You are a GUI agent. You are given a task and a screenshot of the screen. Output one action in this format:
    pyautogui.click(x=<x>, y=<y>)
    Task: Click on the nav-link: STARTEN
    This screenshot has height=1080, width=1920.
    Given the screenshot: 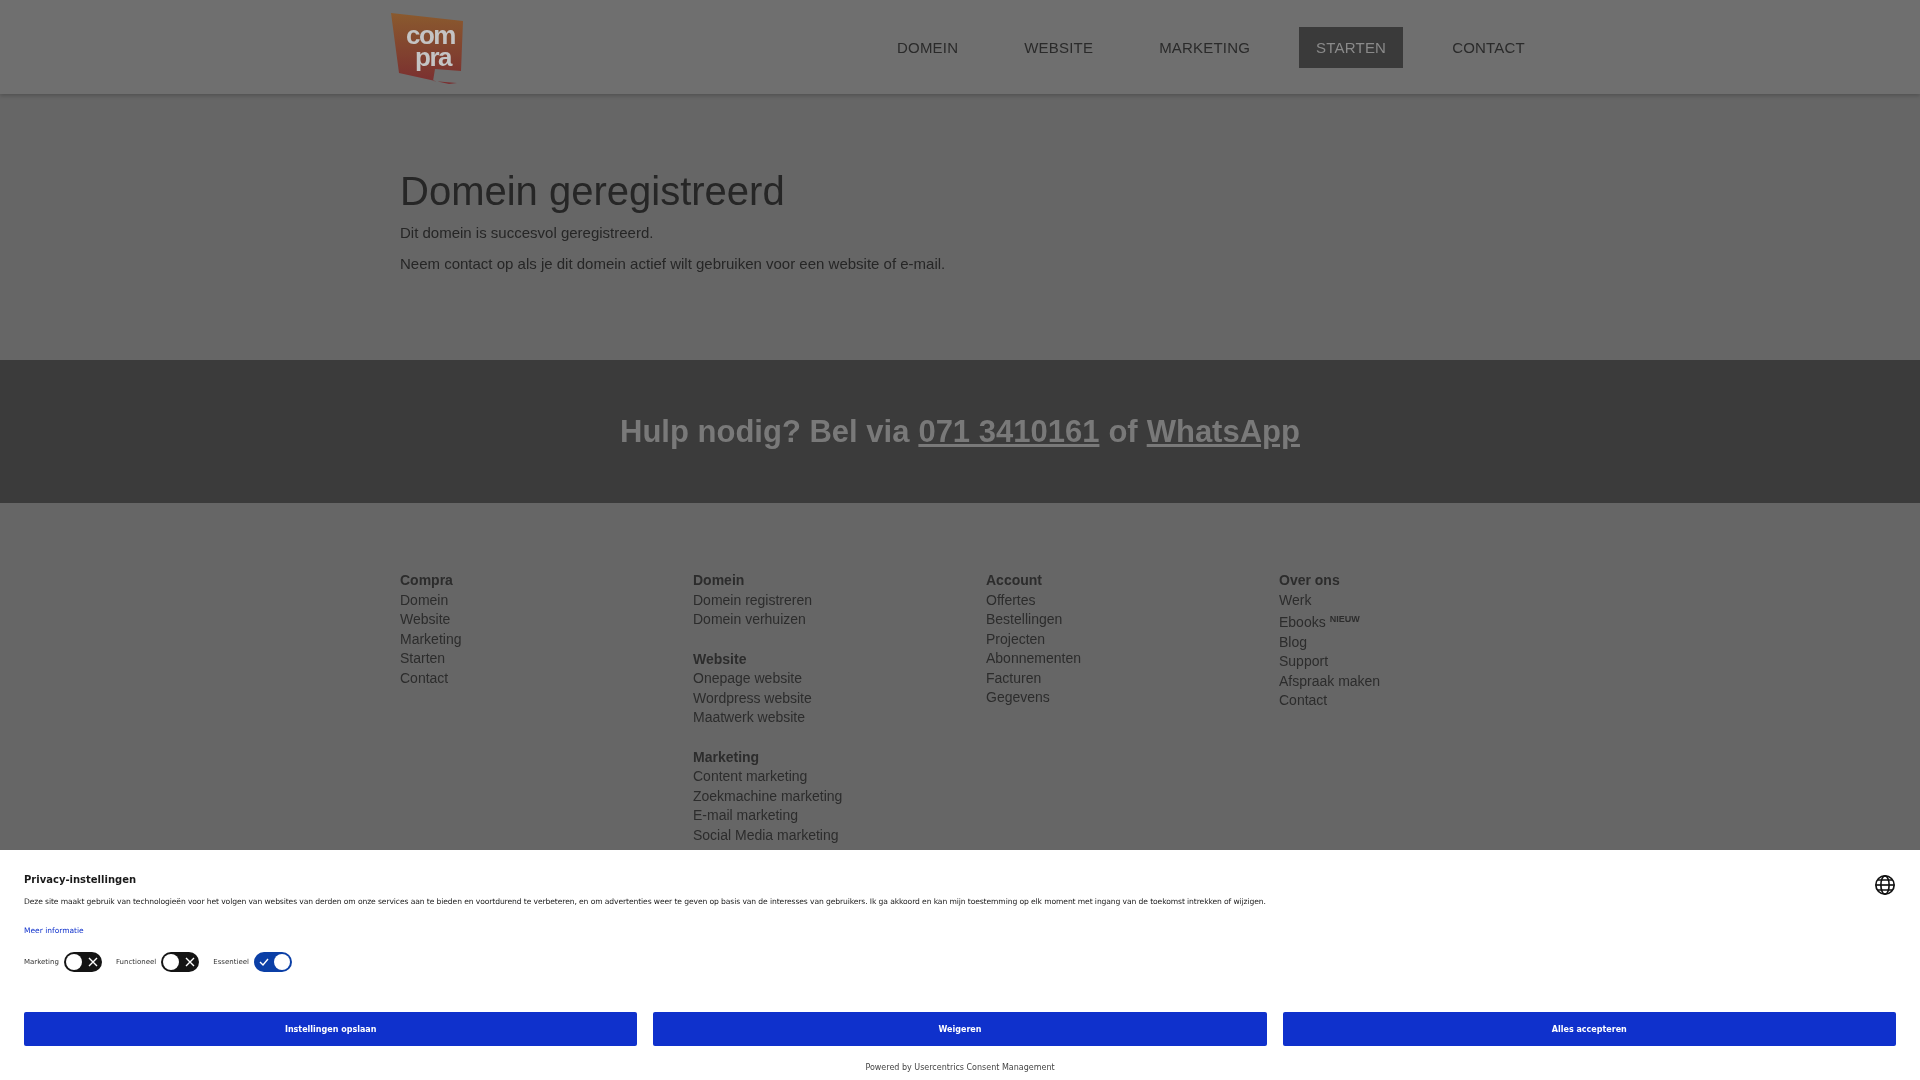 What is the action you would take?
    pyautogui.click(x=1351, y=47)
    